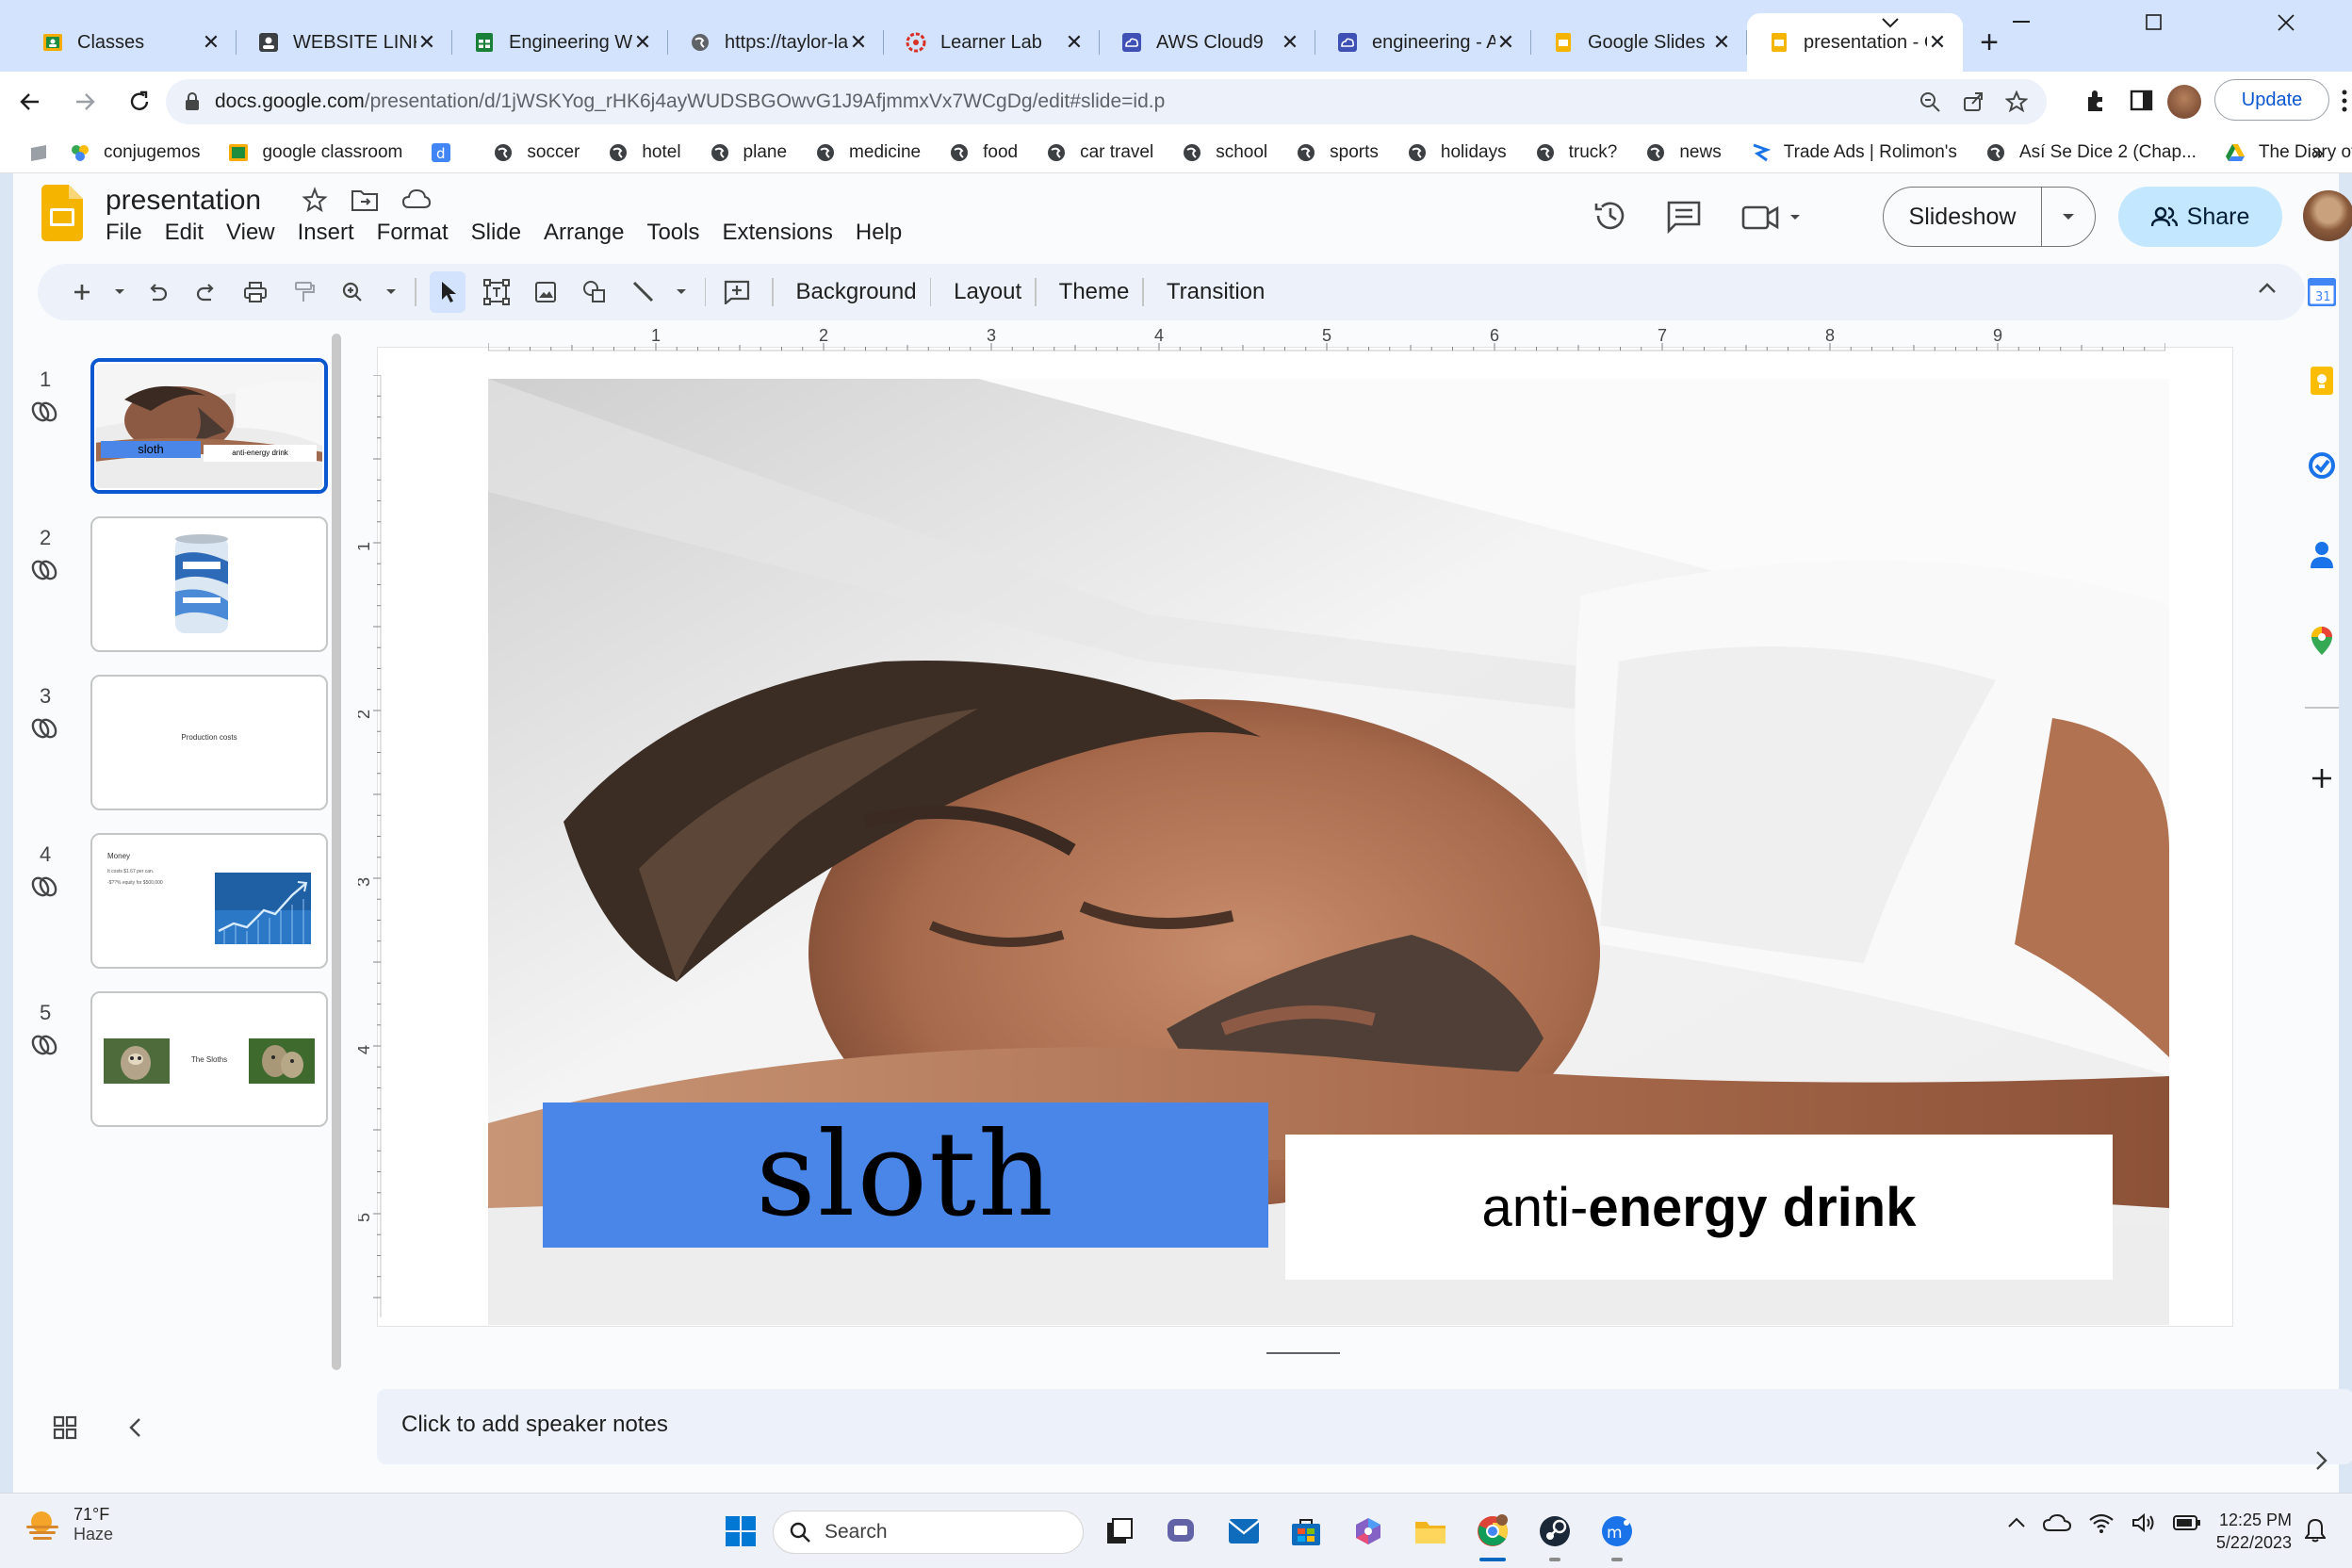 This screenshot has height=1568, width=2352. Describe the element at coordinates (673, 233) in the screenshot. I see `menu-tools: Tools` at that location.